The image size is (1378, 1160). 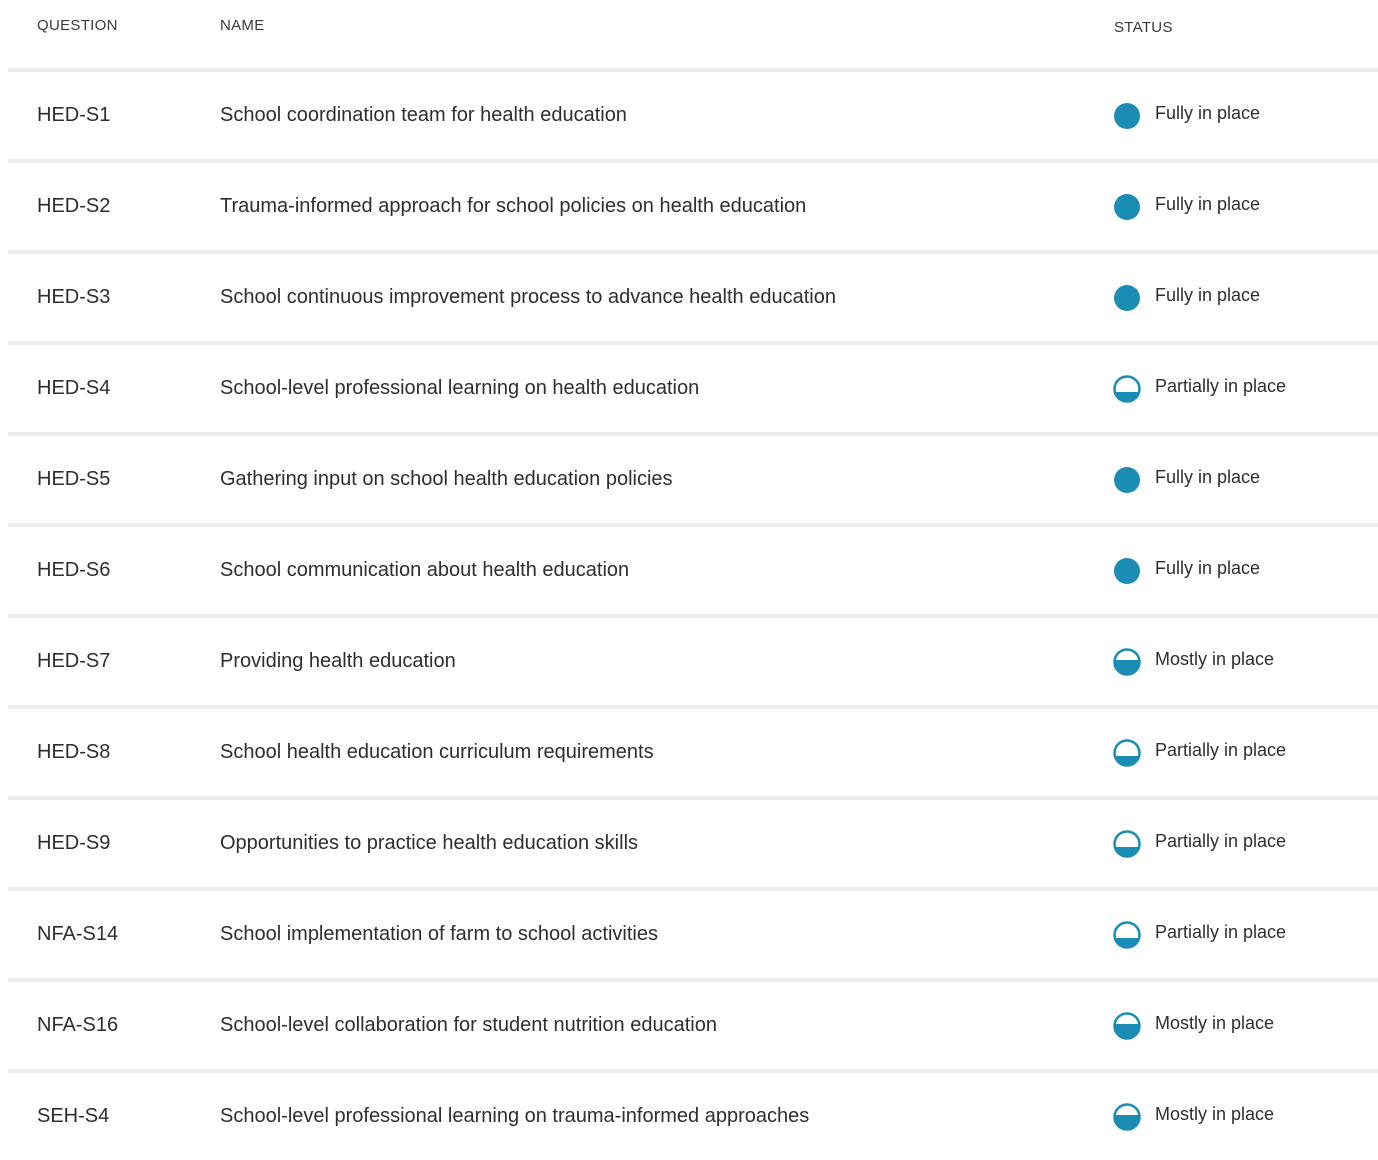 I want to click on question-id: SEH-S4, so click(x=73, y=1116).